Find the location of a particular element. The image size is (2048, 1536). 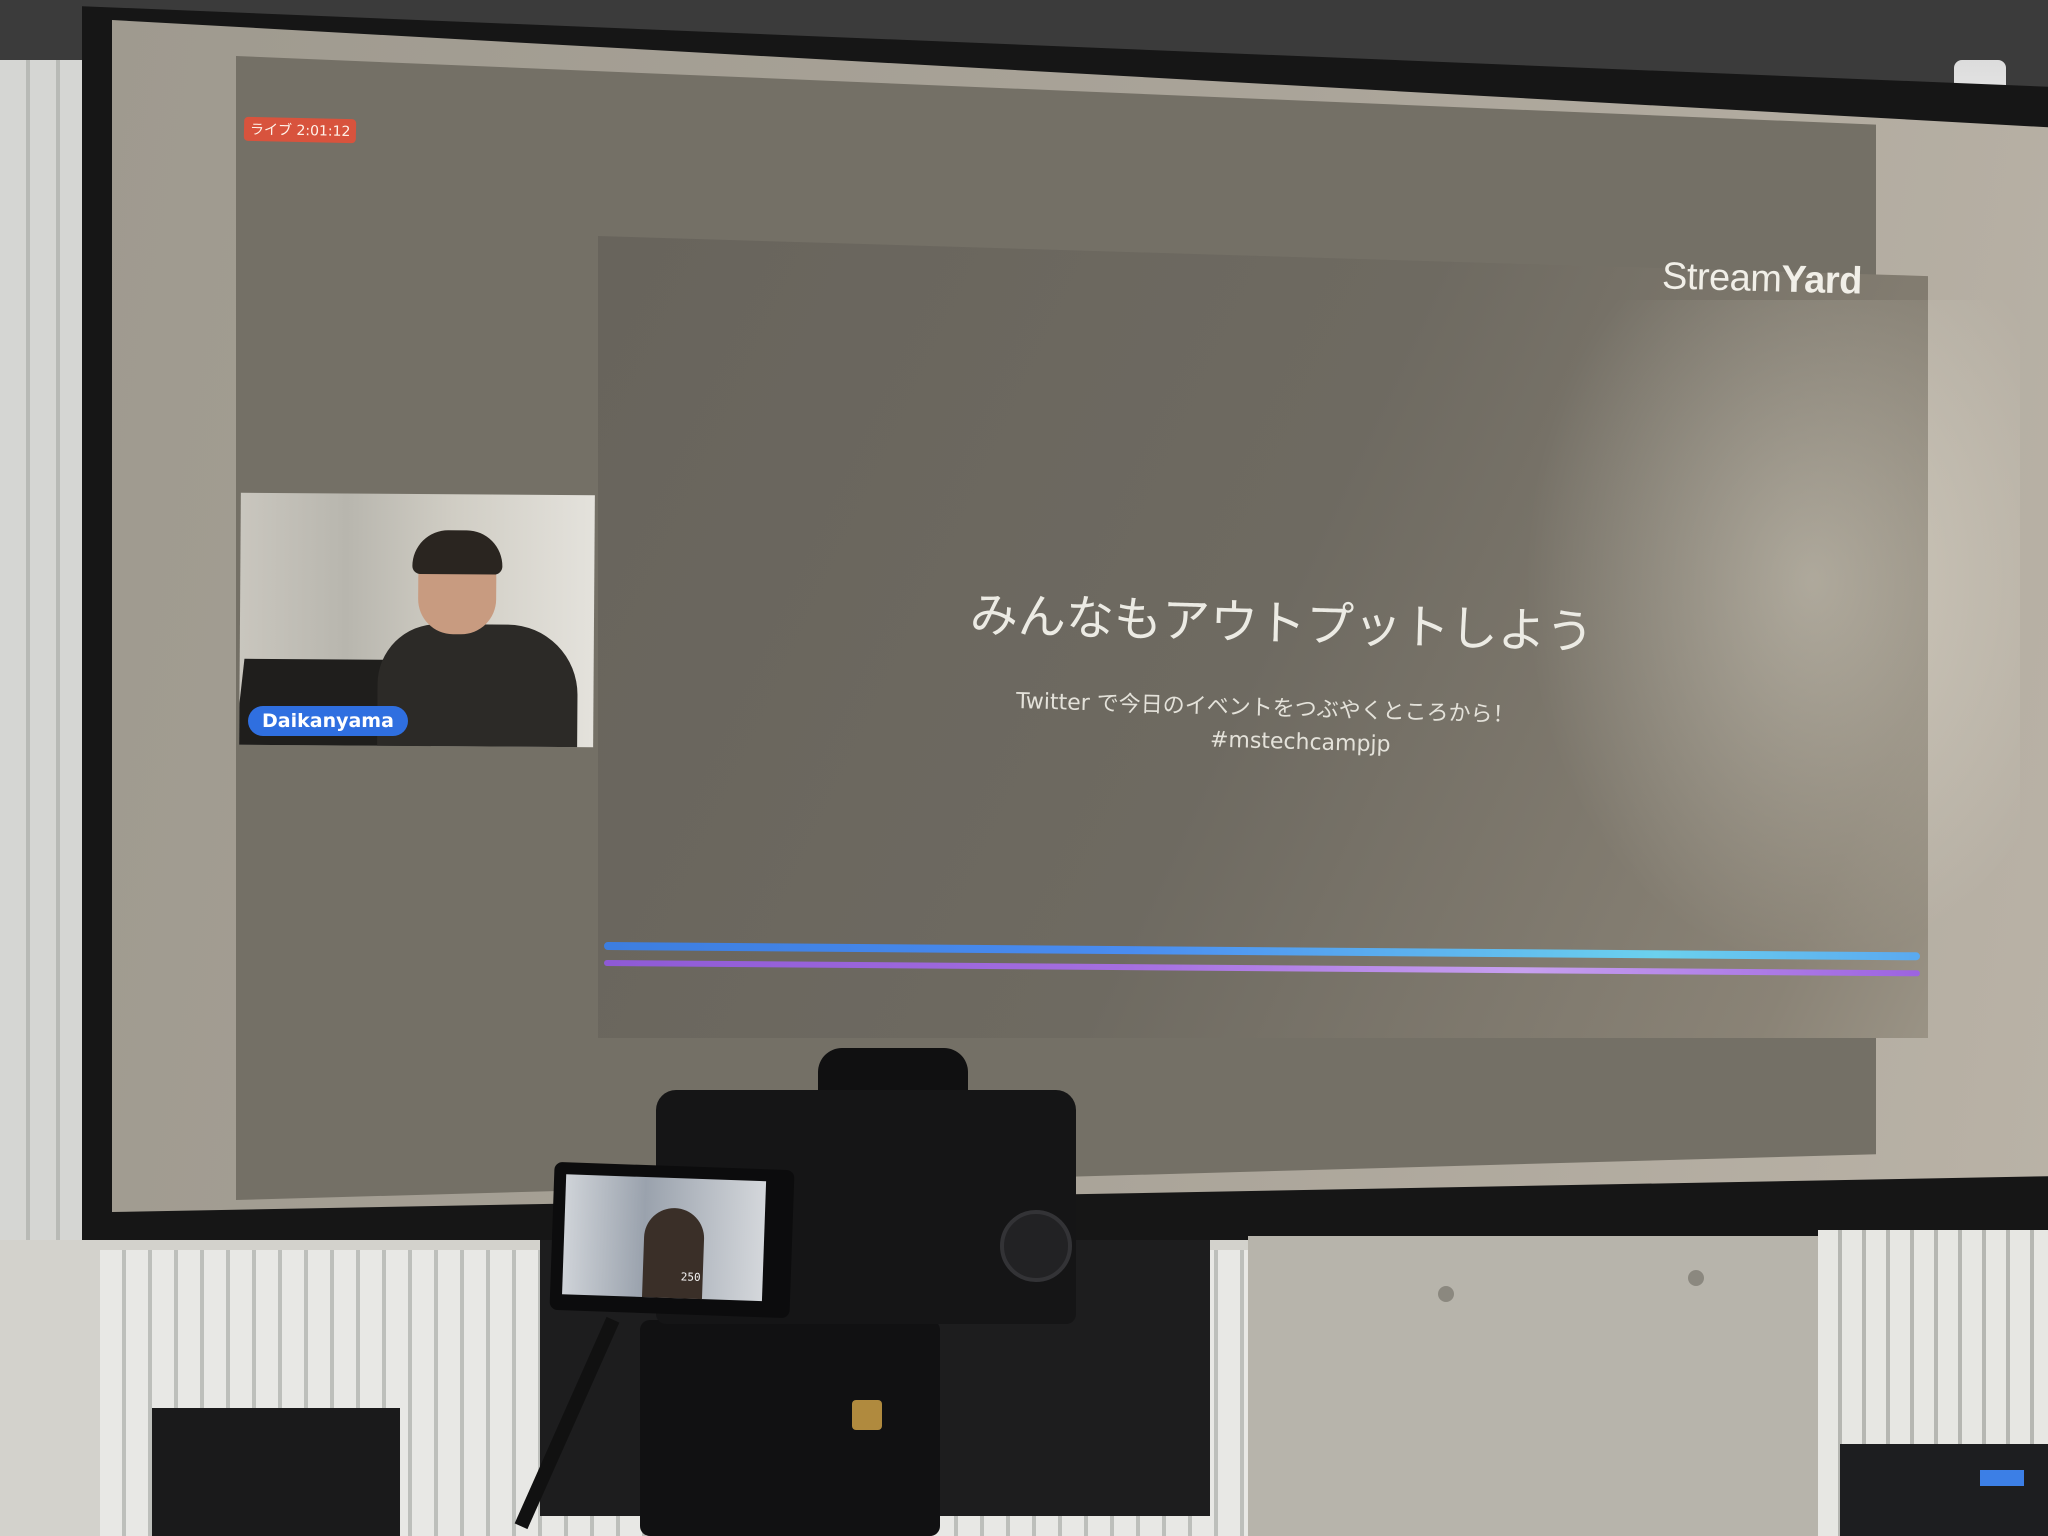

device-display is located at coordinates (2002, 1478).